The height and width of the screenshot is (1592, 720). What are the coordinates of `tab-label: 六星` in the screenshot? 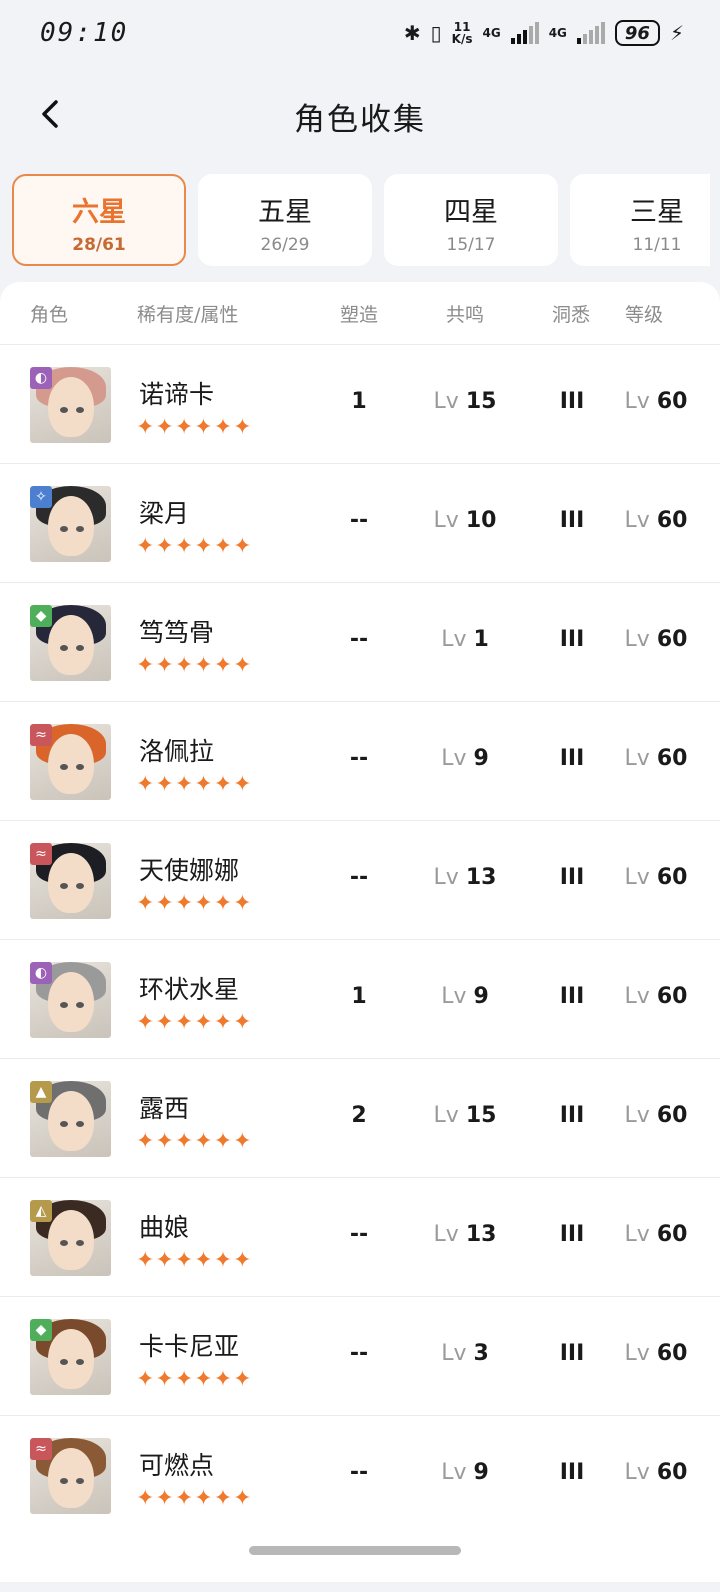 It's located at (99, 212).